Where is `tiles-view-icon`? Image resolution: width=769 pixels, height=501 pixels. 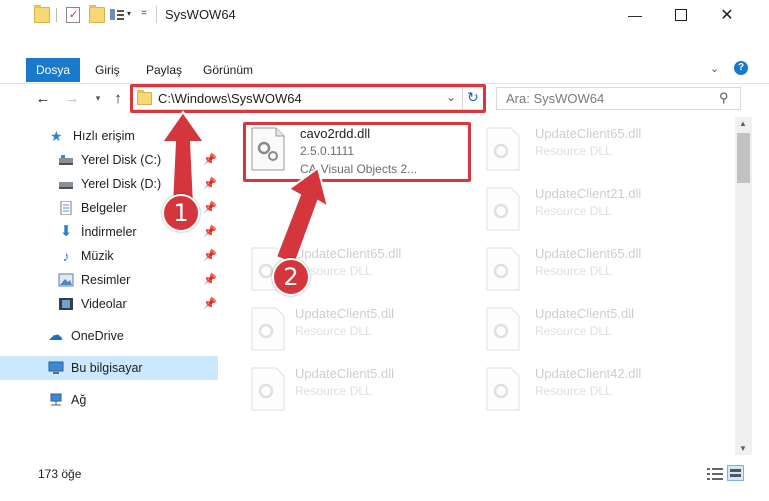 tiles-view-icon is located at coordinates (735, 473).